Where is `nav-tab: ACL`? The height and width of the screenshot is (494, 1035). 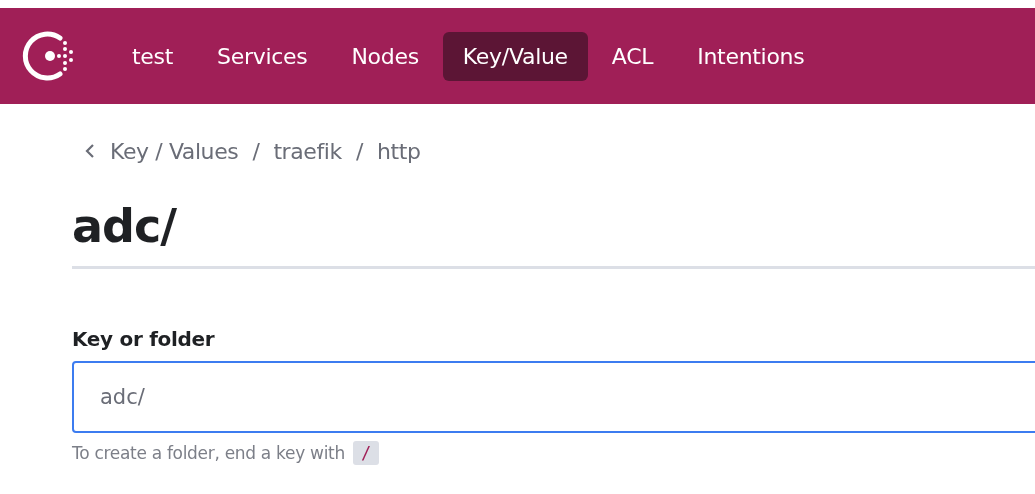
nav-tab: ACL is located at coordinates (632, 56).